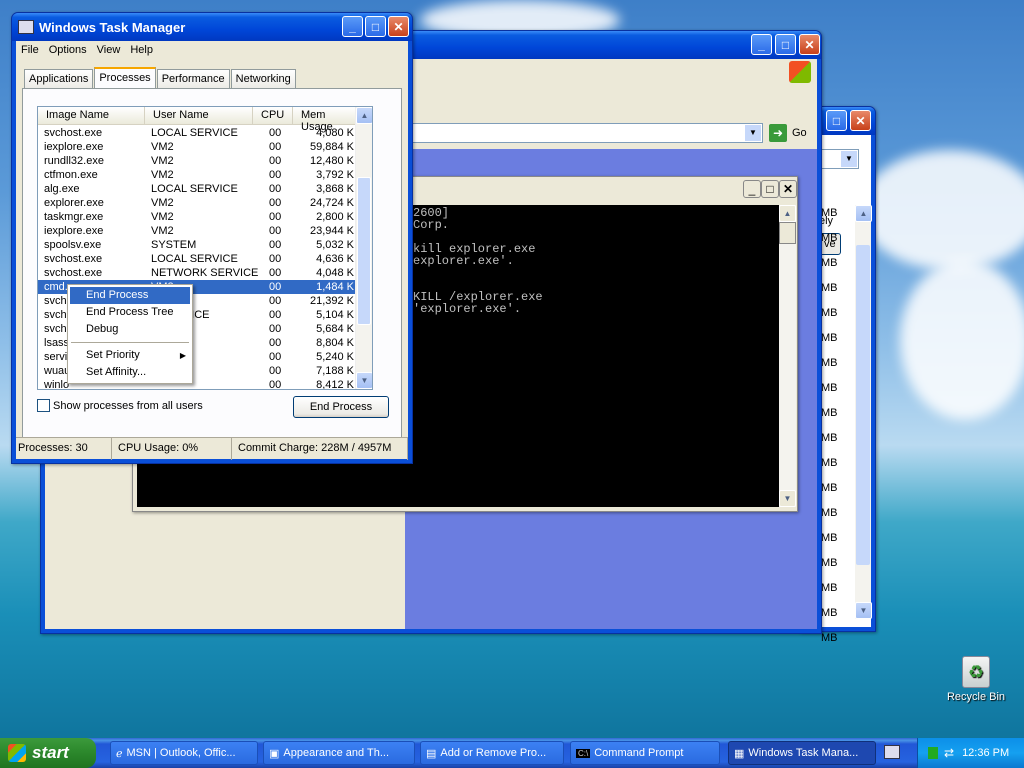 The width and height of the screenshot is (1024, 768). I want to click on menu-file: File, so click(30, 50).